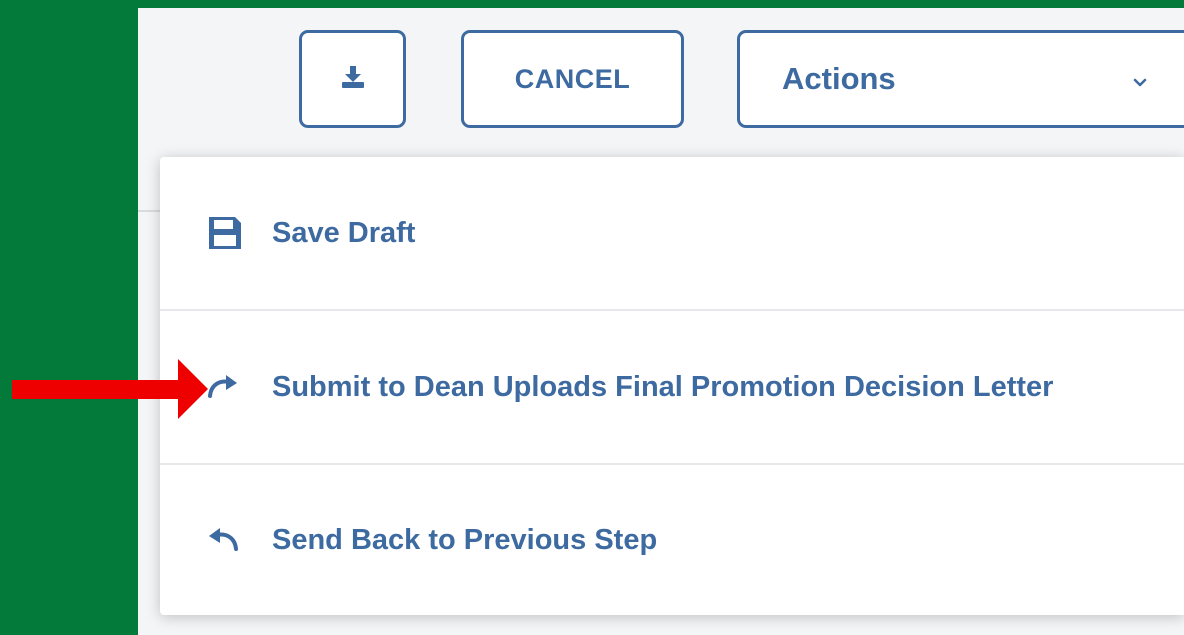  I want to click on red-pointer-arrow-icon, so click(110, 391).